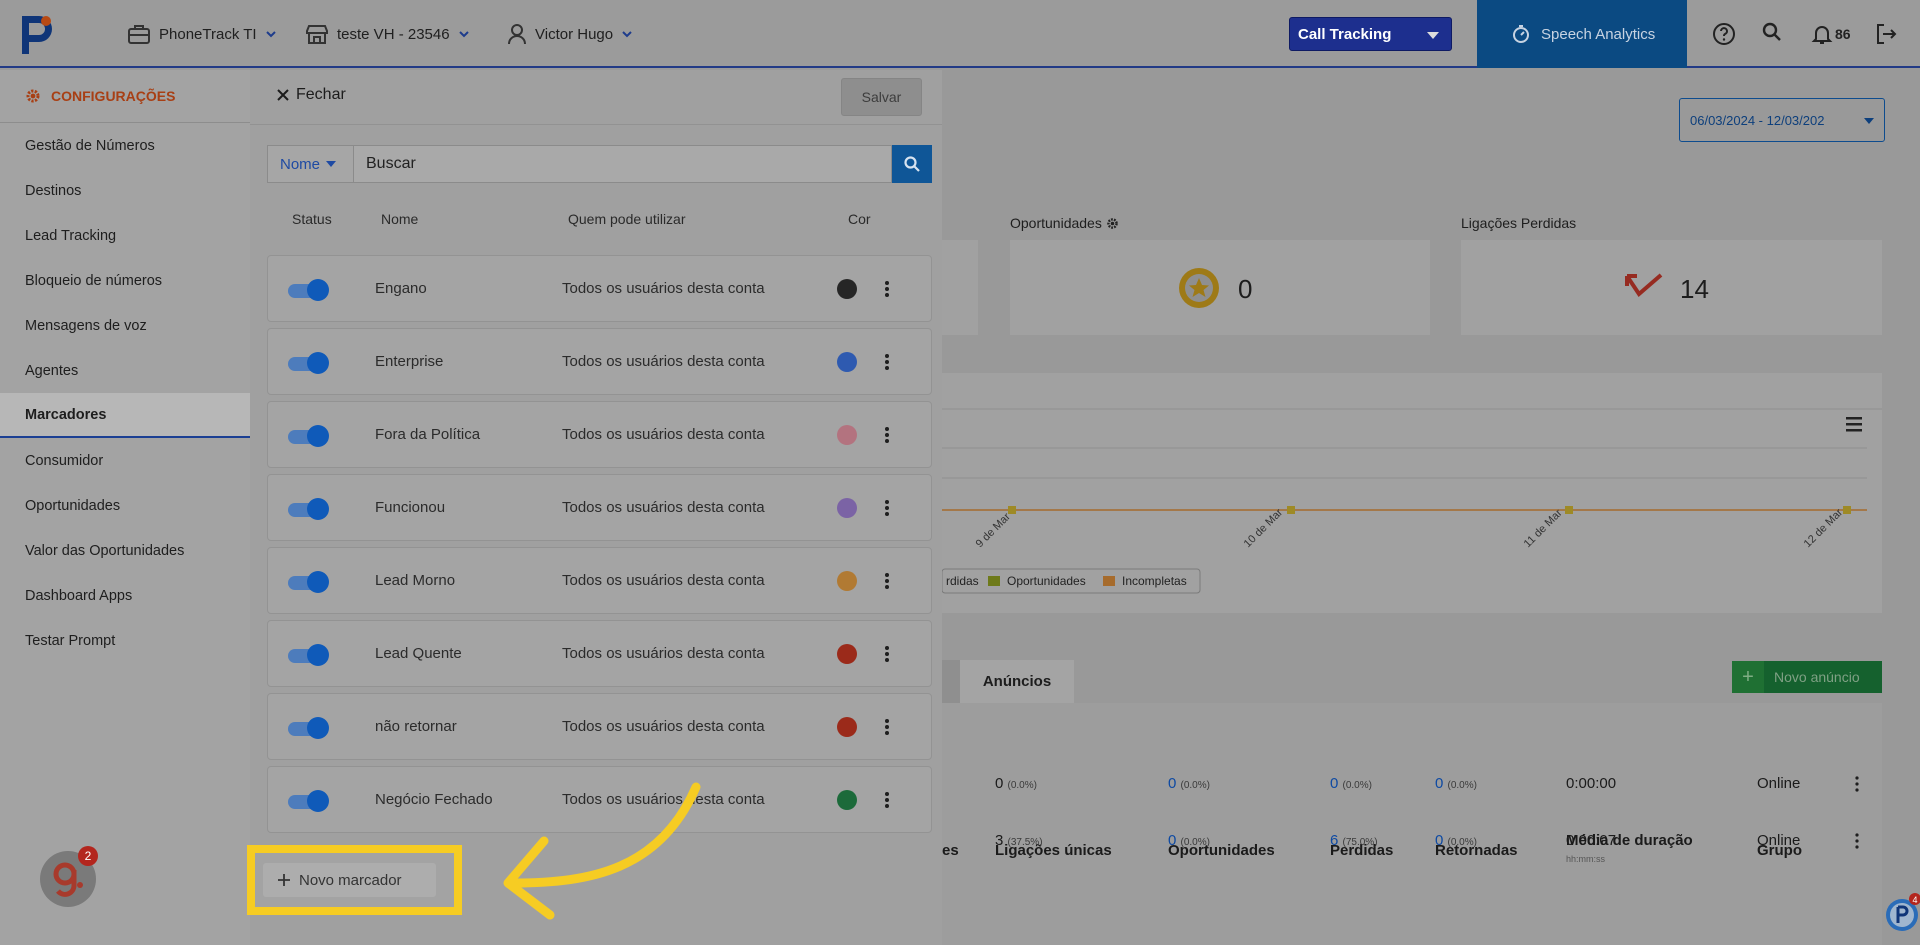  Describe the element at coordinates (284, 880) in the screenshot. I see `plus-icon` at that location.